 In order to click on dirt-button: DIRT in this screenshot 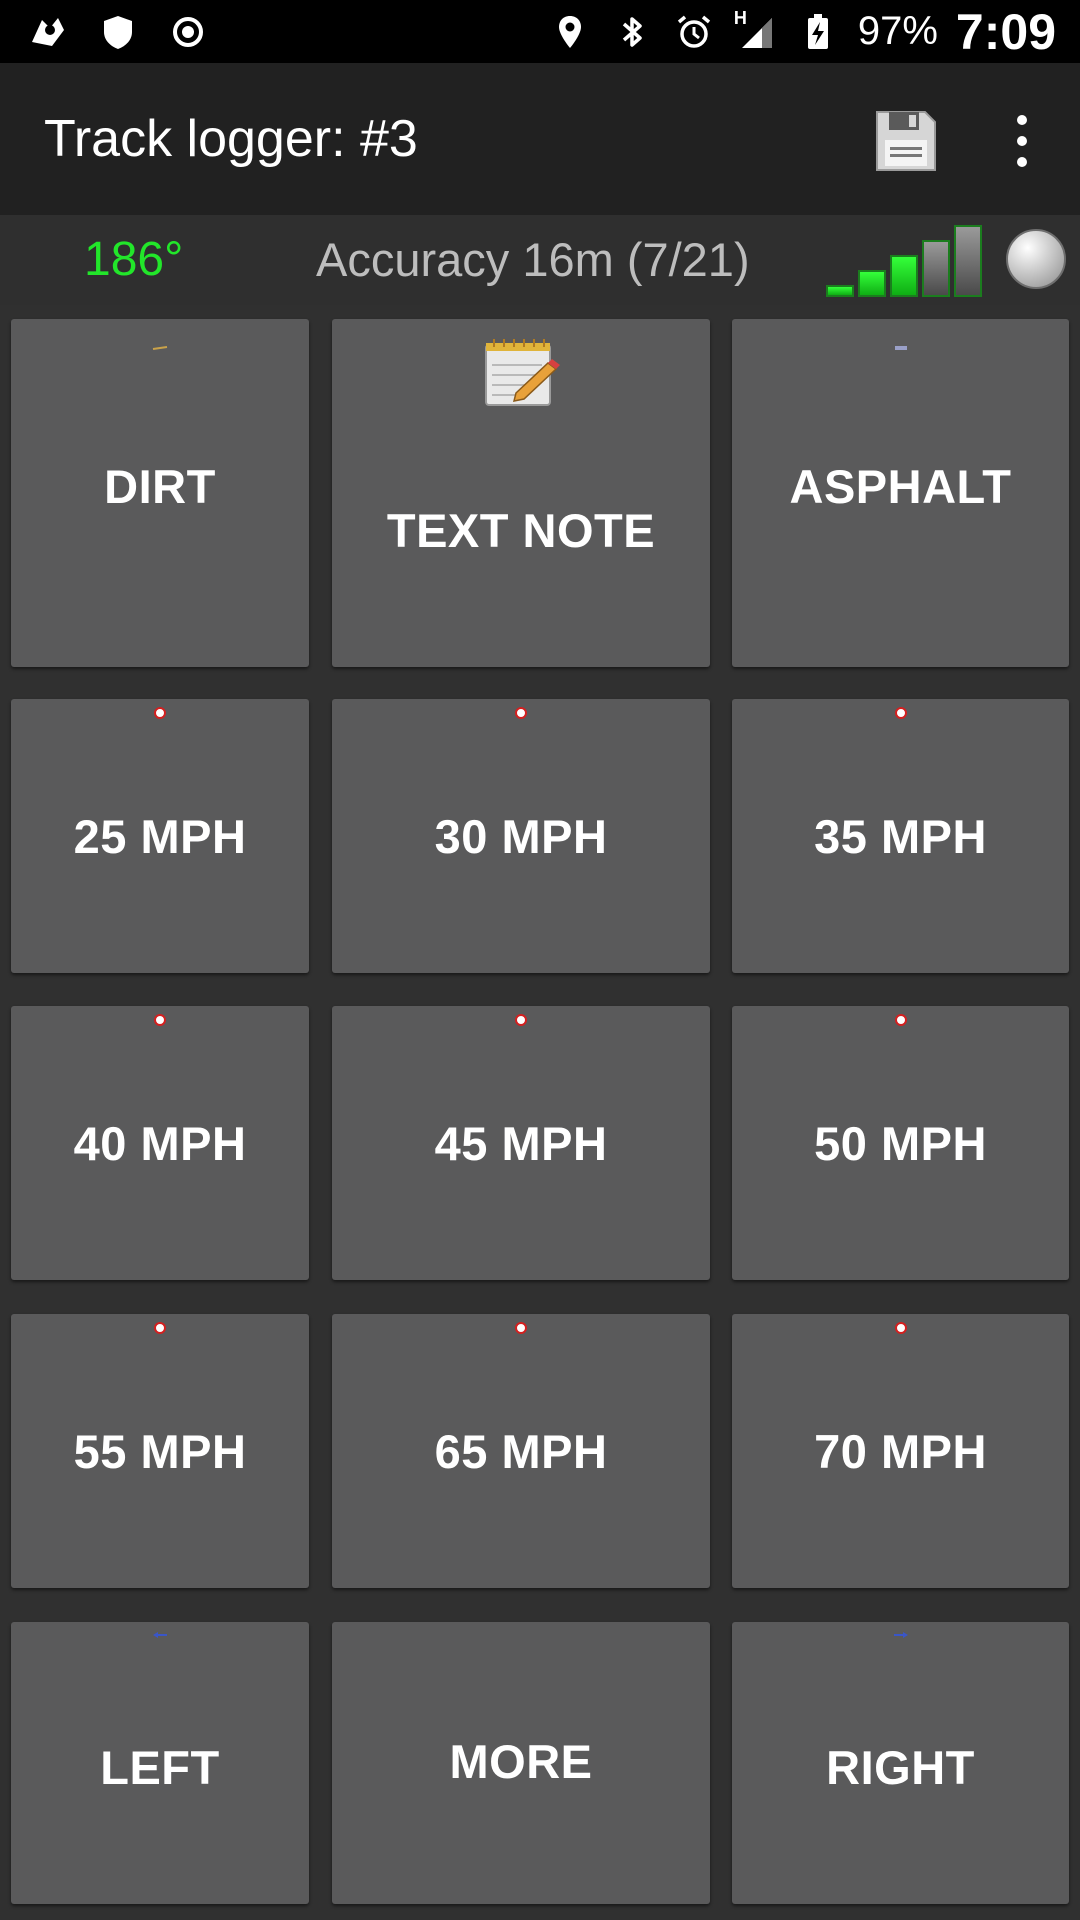, I will do `click(160, 493)`.